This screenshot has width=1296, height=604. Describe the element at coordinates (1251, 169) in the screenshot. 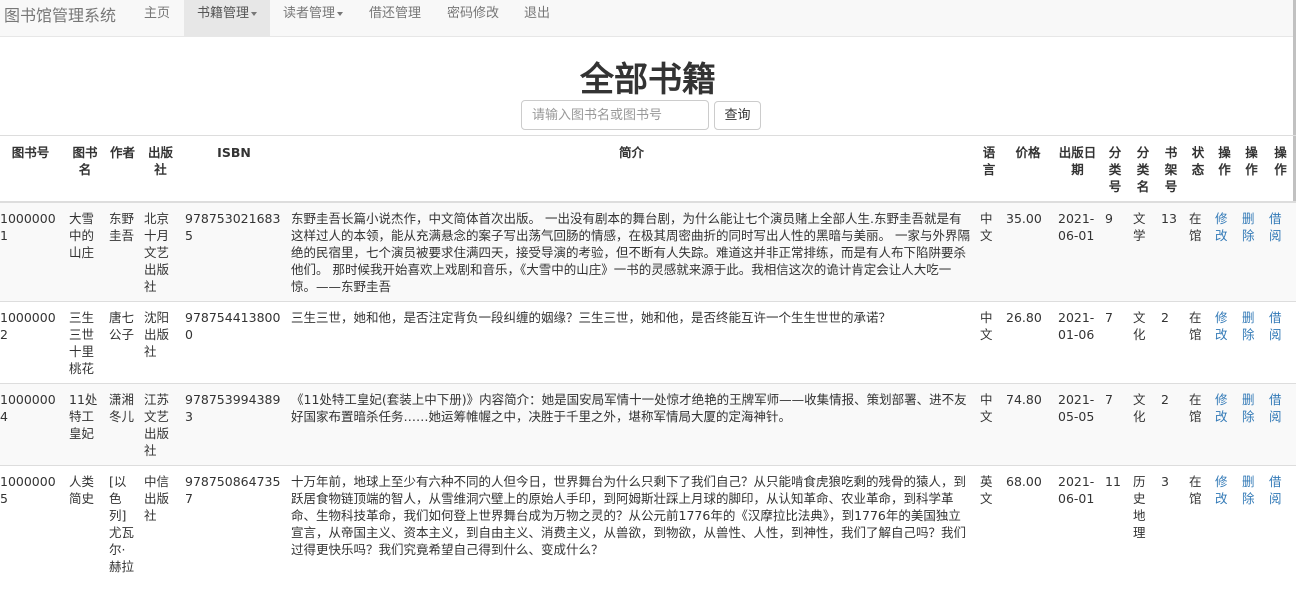

I see `header-op-delete: 操作` at that location.